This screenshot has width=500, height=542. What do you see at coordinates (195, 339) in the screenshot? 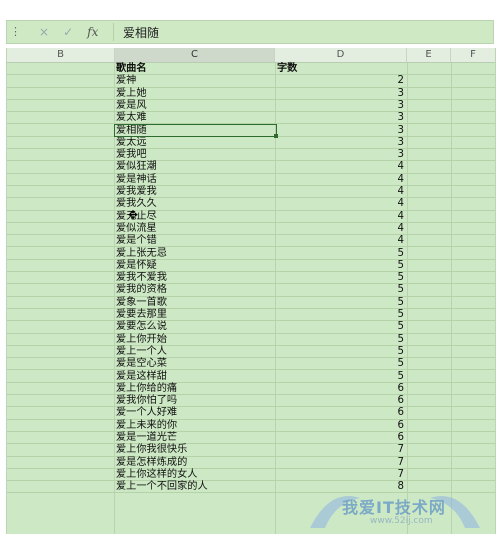
I see `song-name-cell: 爱上你开始` at bounding box center [195, 339].